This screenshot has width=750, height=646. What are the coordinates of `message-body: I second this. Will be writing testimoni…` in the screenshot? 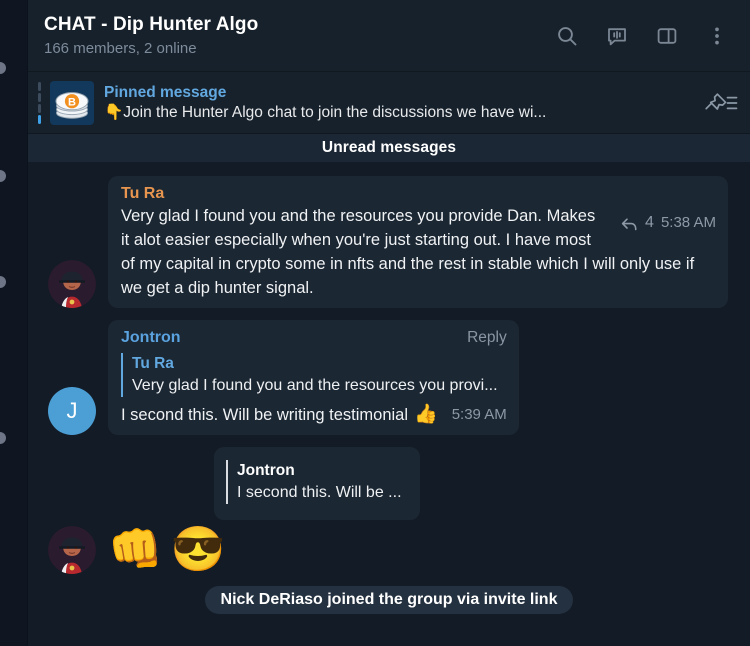 It's located at (265, 415).